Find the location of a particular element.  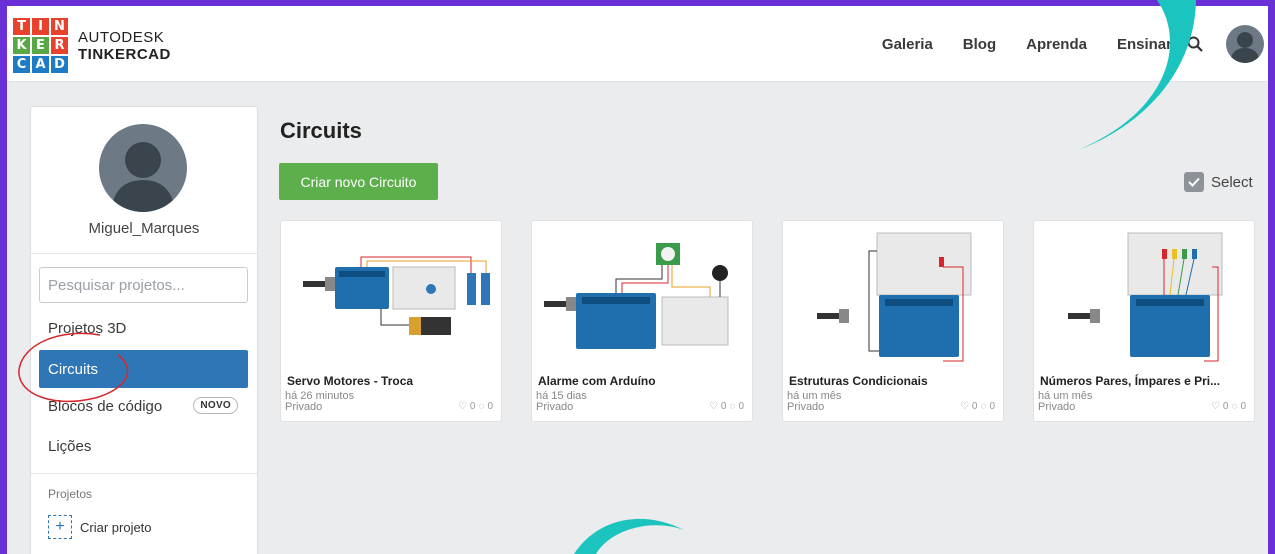

logo-letter: D is located at coordinates (59, 64).